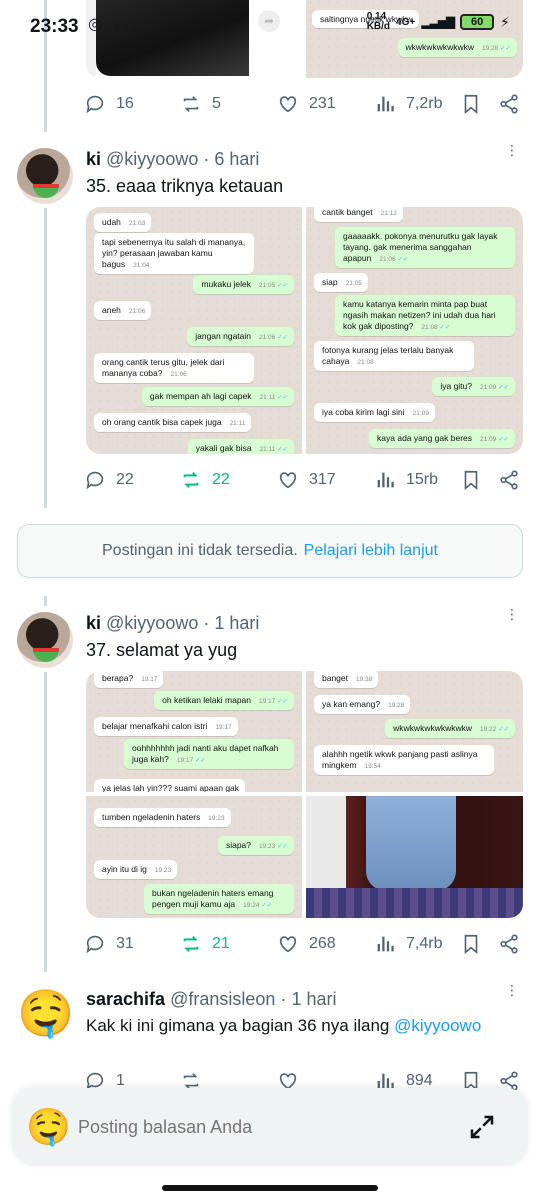 The width and height of the screenshot is (540, 1200). I want to click on reply-input, so click(258, 1127).